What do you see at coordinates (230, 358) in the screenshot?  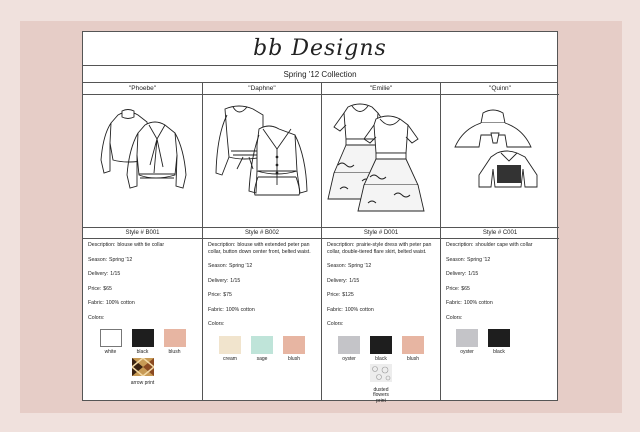 I see `swatch-label: cream` at bounding box center [230, 358].